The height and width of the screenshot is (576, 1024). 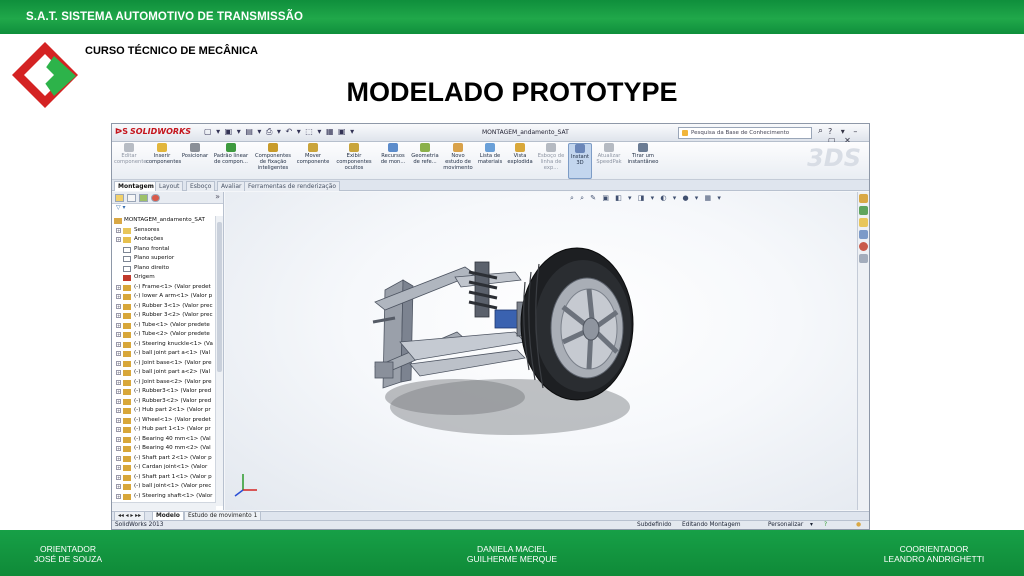 What do you see at coordinates (164, 459) in the screenshot?
I see `tree-item: + (-) Shaft part 2<1> (Valor p` at bounding box center [164, 459].